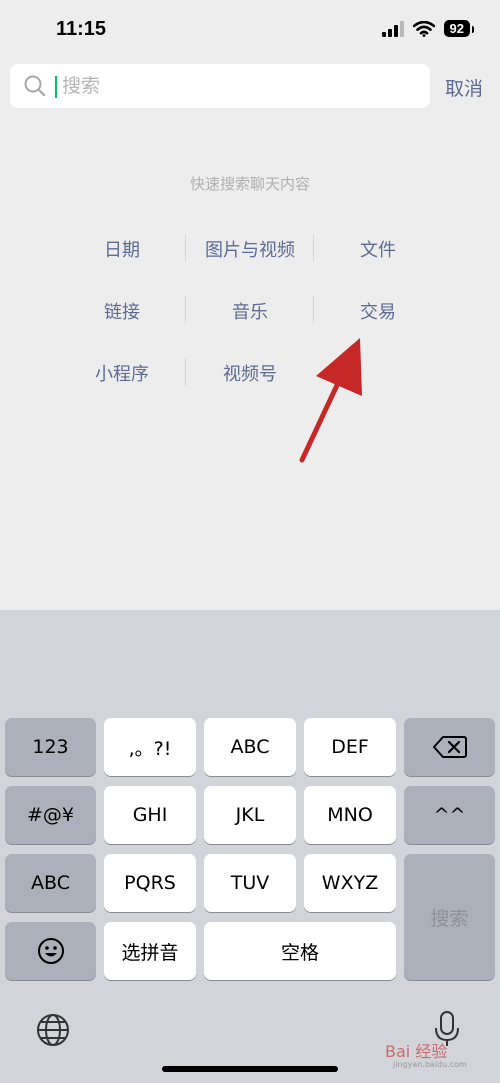 This screenshot has width=500, height=1083. Describe the element at coordinates (423, 28) in the screenshot. I see `wifi-icon` at that location.